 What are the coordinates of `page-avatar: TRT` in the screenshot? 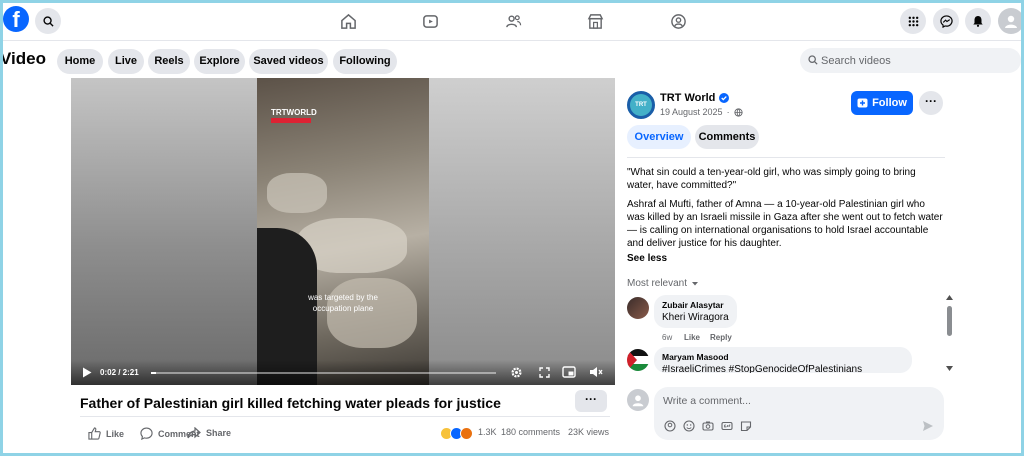 It's located at (641, 105).